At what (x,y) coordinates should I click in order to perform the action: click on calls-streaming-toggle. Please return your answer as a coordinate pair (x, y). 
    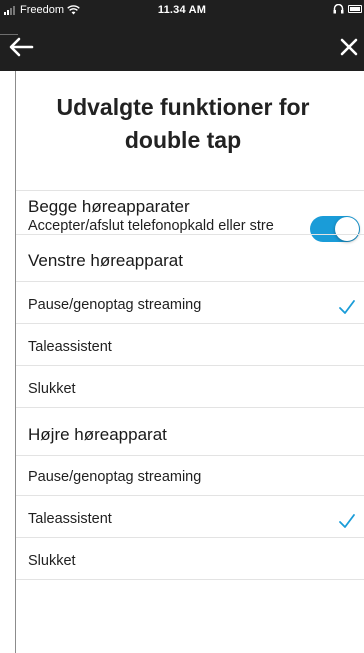
    Looking at the image, I should click on (335, 229).